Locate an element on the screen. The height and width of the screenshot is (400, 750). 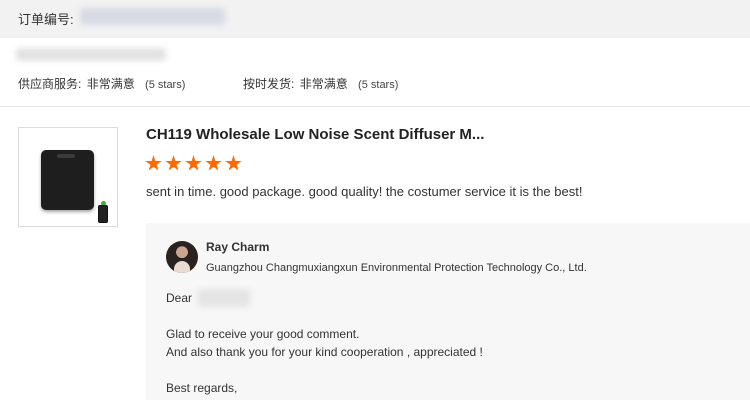
order-number-bar: 订单编号: is located at coordinates (375, 19).